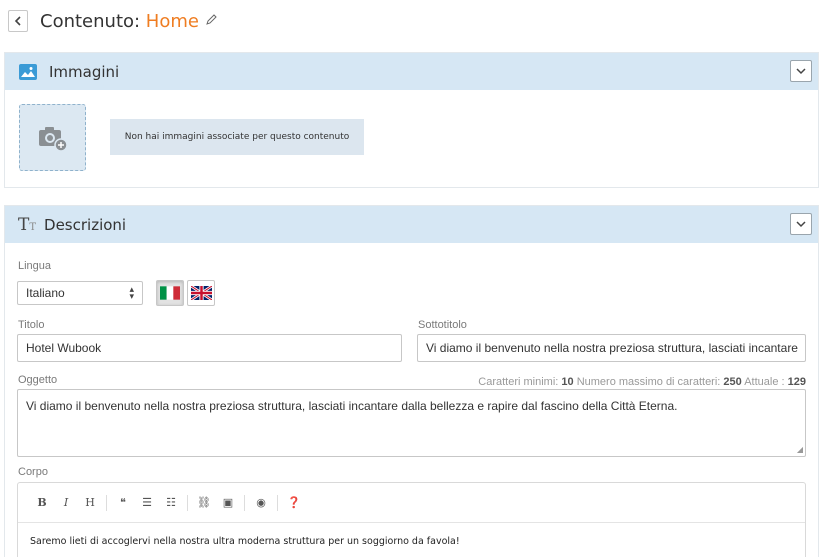 The image size is (819, 557). What do you see at coordinates (35, 266) in the screenshot?
I see `language-label: Lingua` at bounding box center [35, 266].